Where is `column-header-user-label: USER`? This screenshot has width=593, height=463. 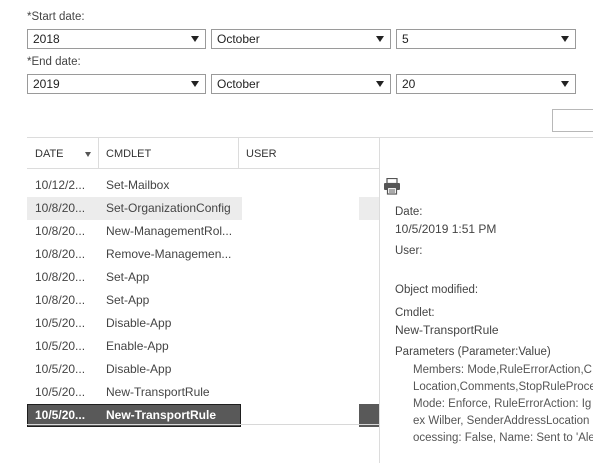
column-header-user-label: USER is located at coordinates (261, 154).